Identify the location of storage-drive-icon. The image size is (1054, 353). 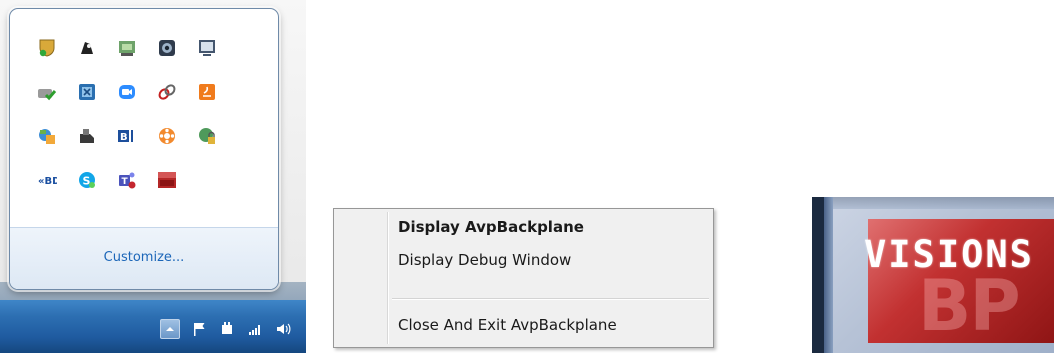
(87, 136).